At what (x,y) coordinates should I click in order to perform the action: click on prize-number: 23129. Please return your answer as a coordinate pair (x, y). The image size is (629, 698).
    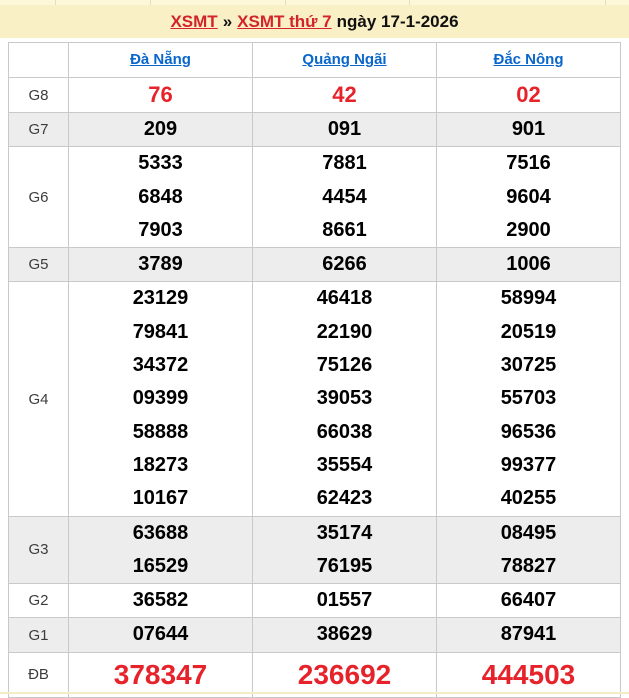
    Looking at the image, I should click on (160, 298).